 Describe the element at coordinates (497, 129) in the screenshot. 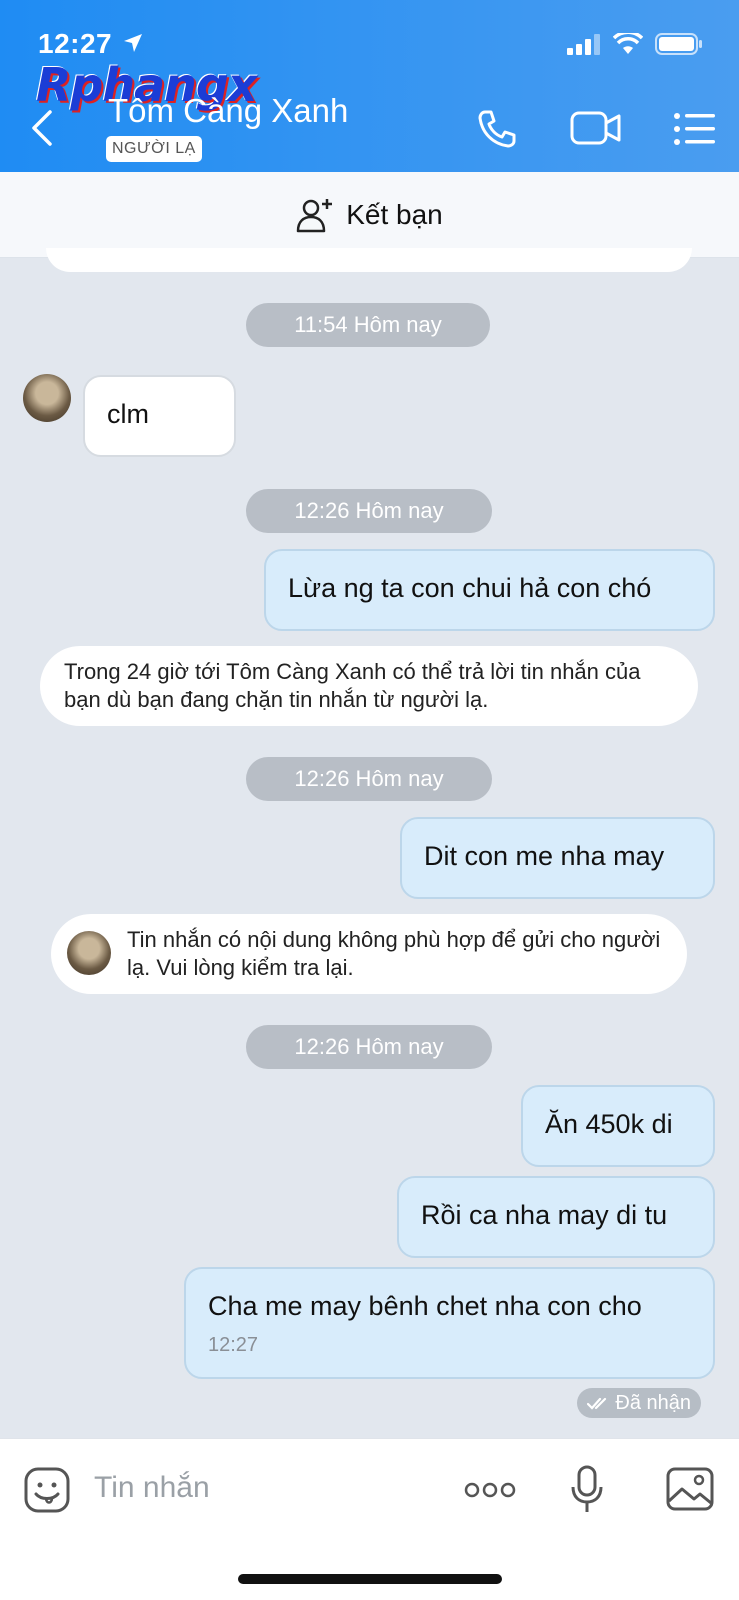

I see `phone-icon` at that location.